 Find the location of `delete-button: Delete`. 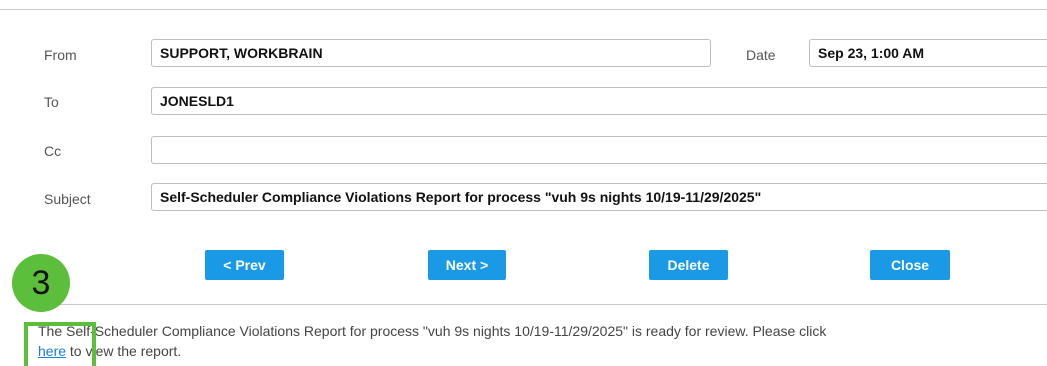

delete-button: Delete is located at coordinates (688, 265).